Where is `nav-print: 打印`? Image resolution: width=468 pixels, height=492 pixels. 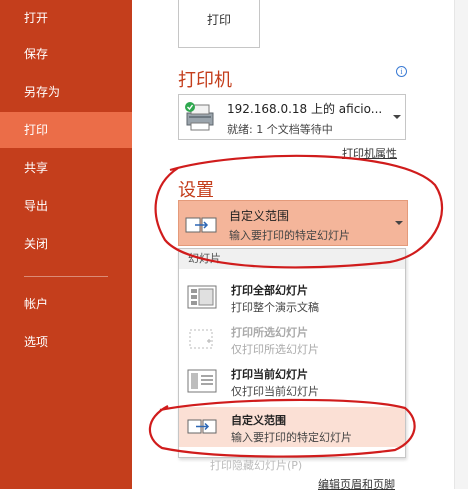 nav-print: 打印 is located at coordinates (66, 130).